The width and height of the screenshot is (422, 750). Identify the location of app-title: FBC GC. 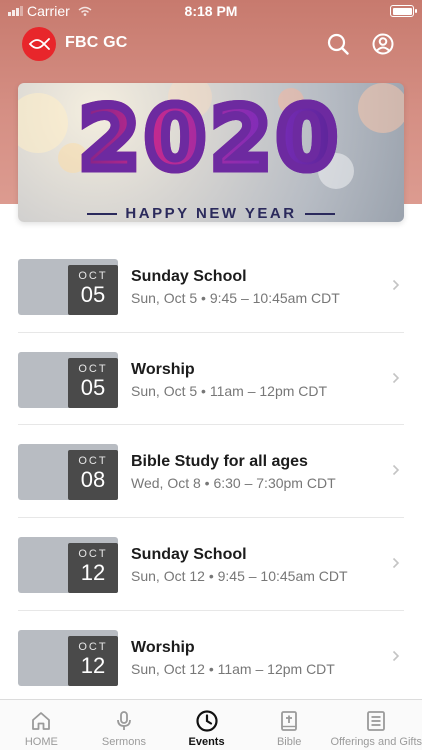
(96, 42).